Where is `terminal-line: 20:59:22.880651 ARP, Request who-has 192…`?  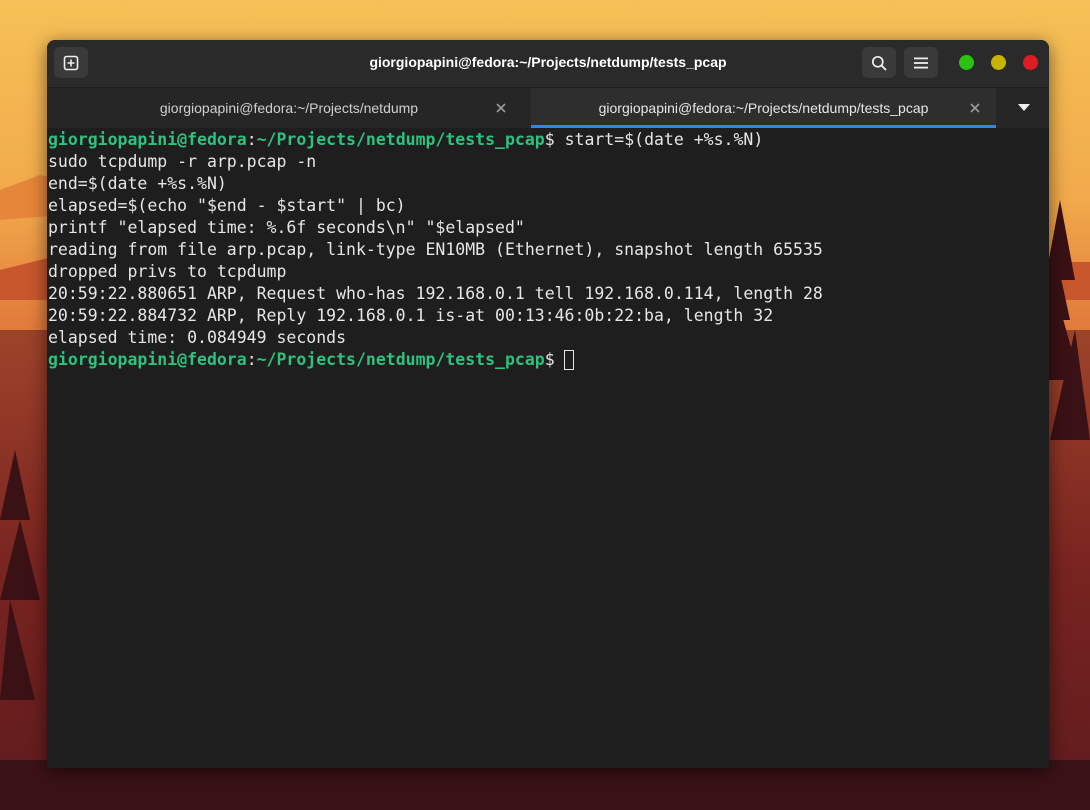 terminal-line: 20:59:22.880651 ARP, Request who-has 192… is located at coordinates (435, 293).